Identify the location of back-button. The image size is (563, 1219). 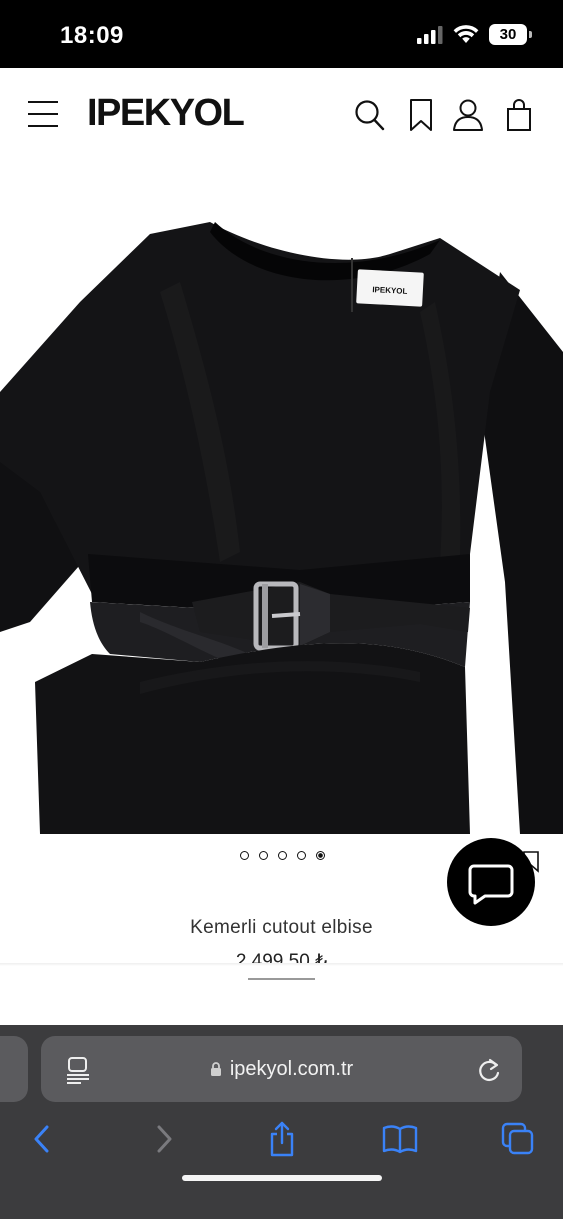
(42, 1139).